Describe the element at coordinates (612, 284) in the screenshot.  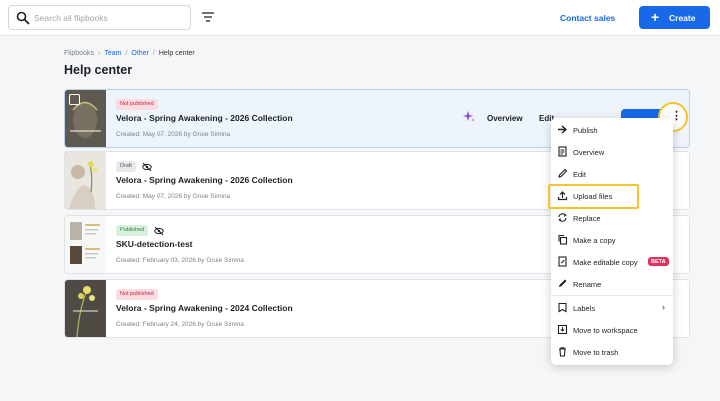
I see `menu-item-rename: Rename` at that location.